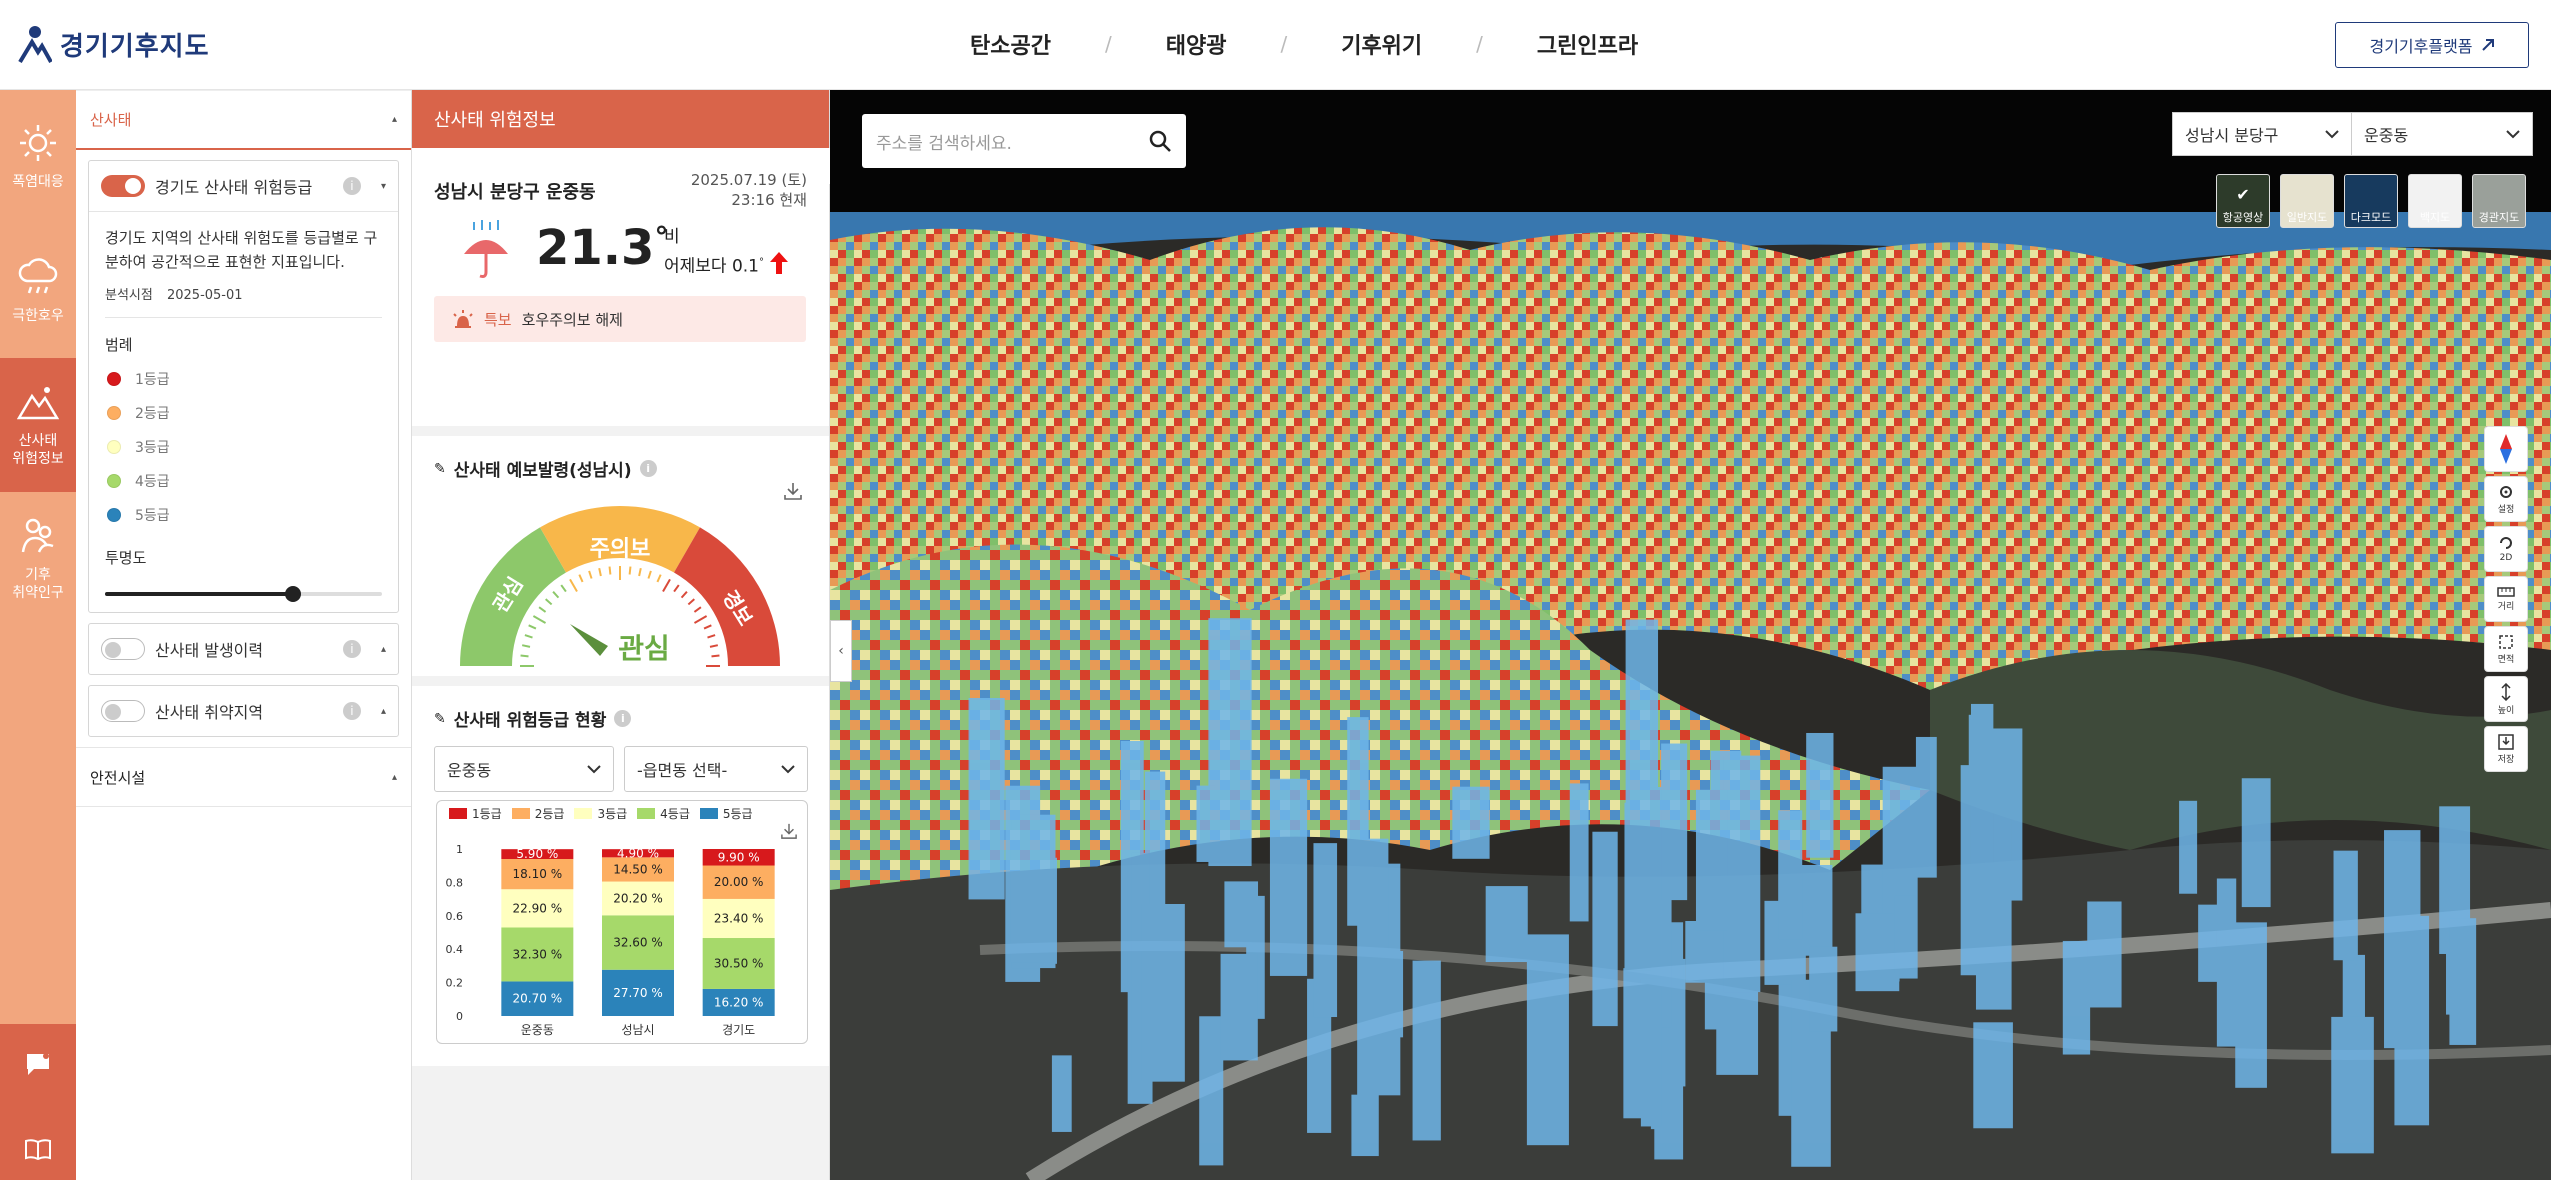  Describe the element at coordinates (515, 192) in the screenshot. I see `location-label: 성남시 분당구 운중동` at that location.